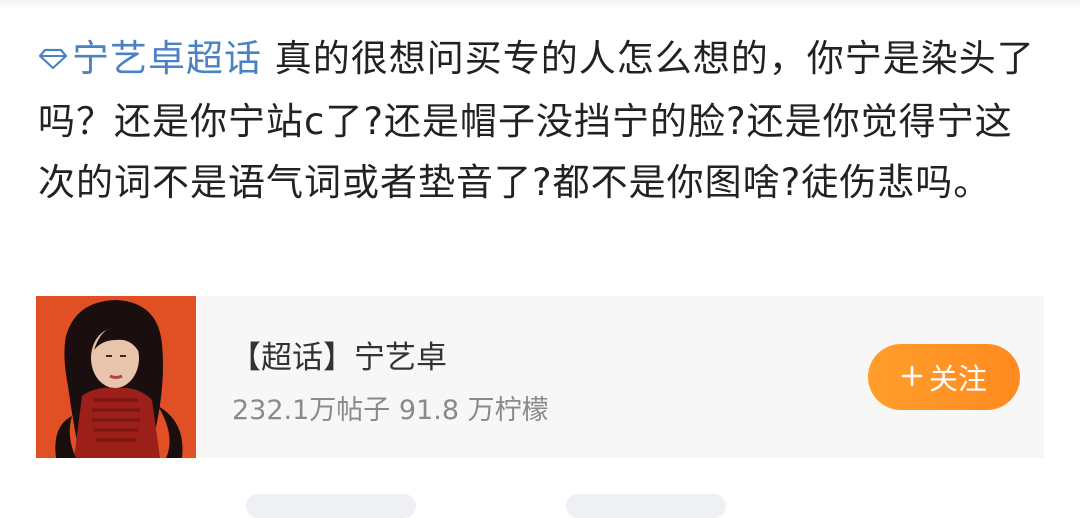  Describe the element at coordinates (540, 4) in the screenshot. I see `top-fade` at that location.